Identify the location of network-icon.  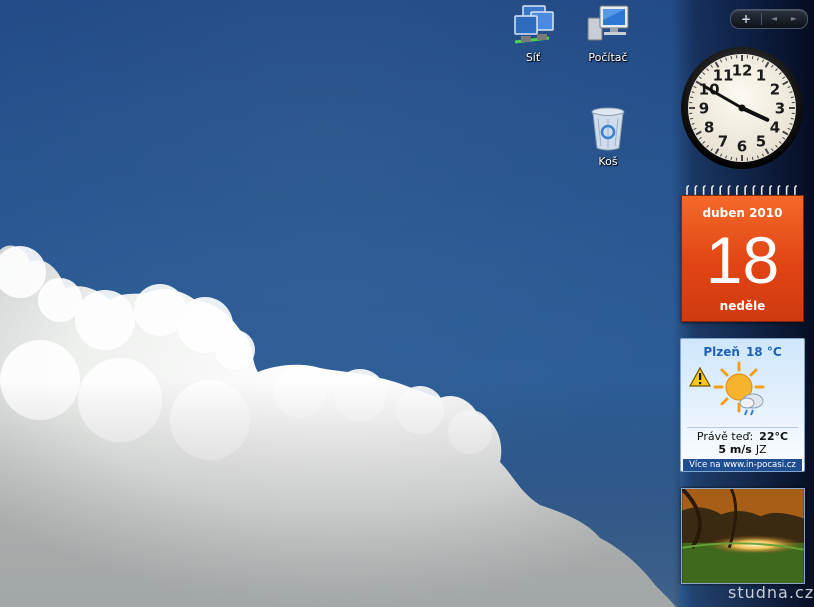
(534, 24).